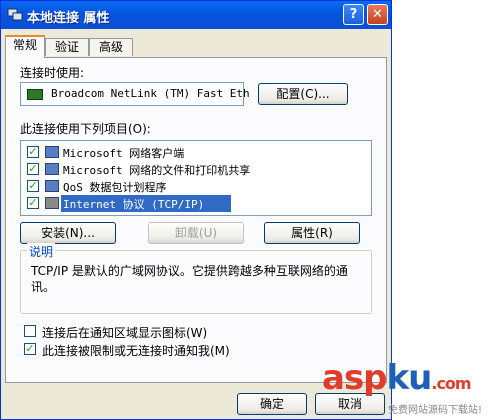  I want to click on watermark-brand: asp, so click(355, 378).